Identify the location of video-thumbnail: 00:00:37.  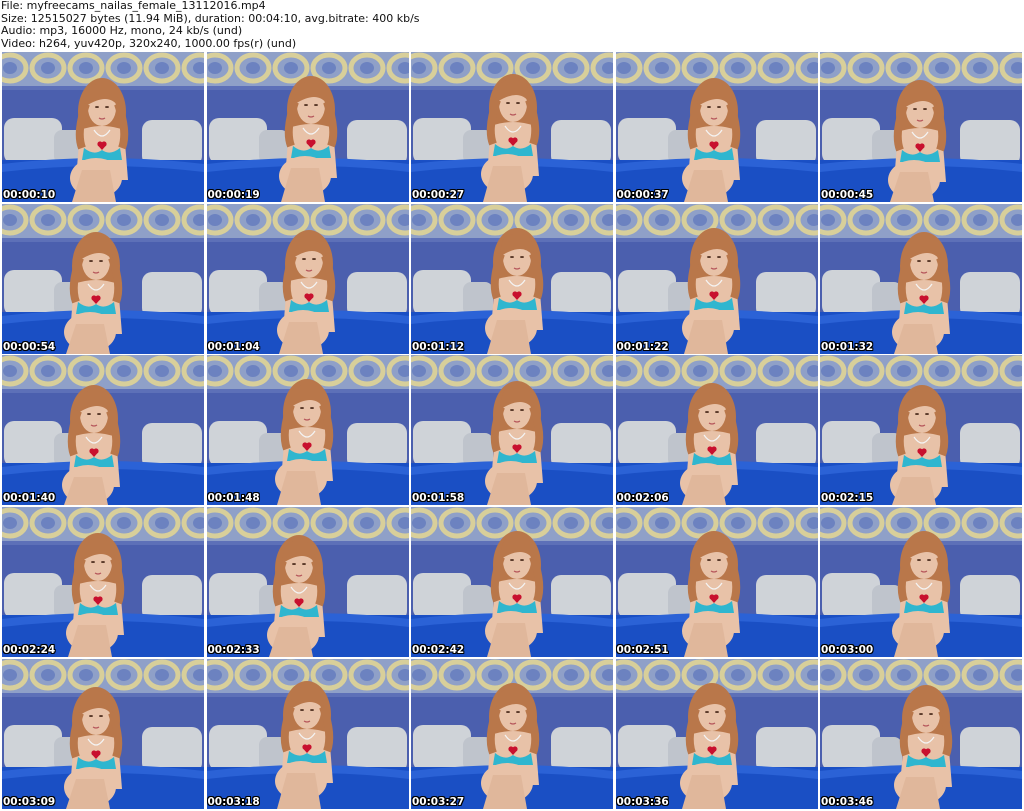
(716, 127).